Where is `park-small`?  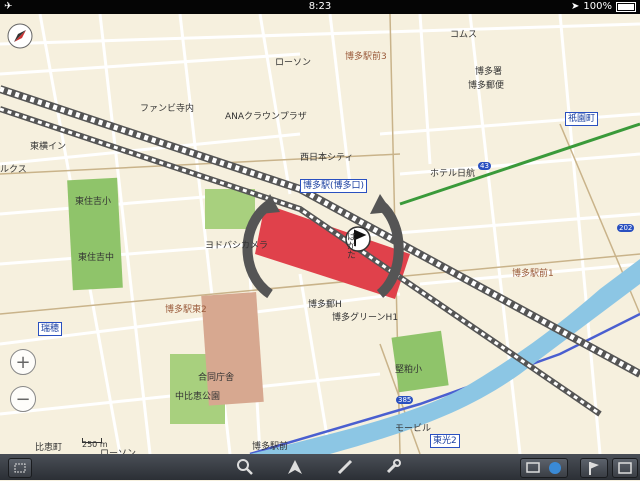 park-small is located at coordinates (230, 209).